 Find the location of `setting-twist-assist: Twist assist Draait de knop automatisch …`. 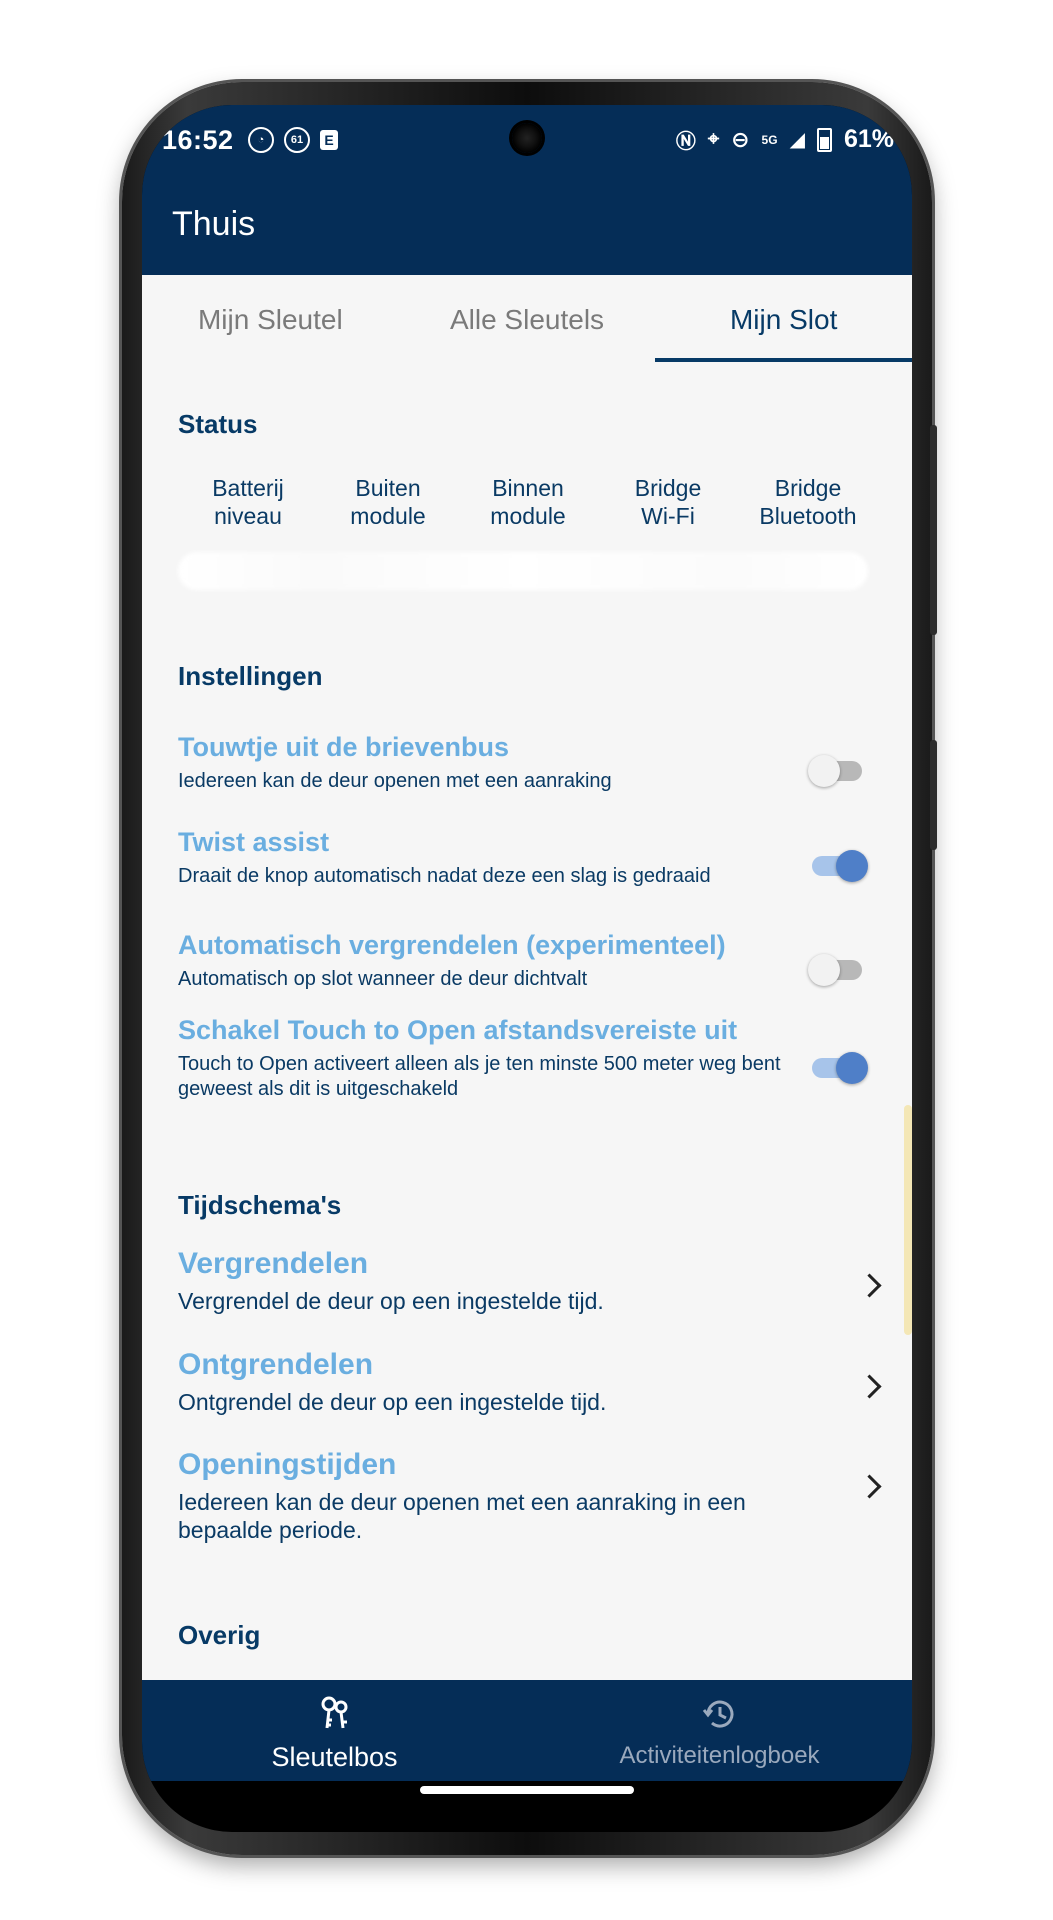

setting-twist-assist: Twist assist Draait de knop automatisch … is located at coordinates (528, 858).